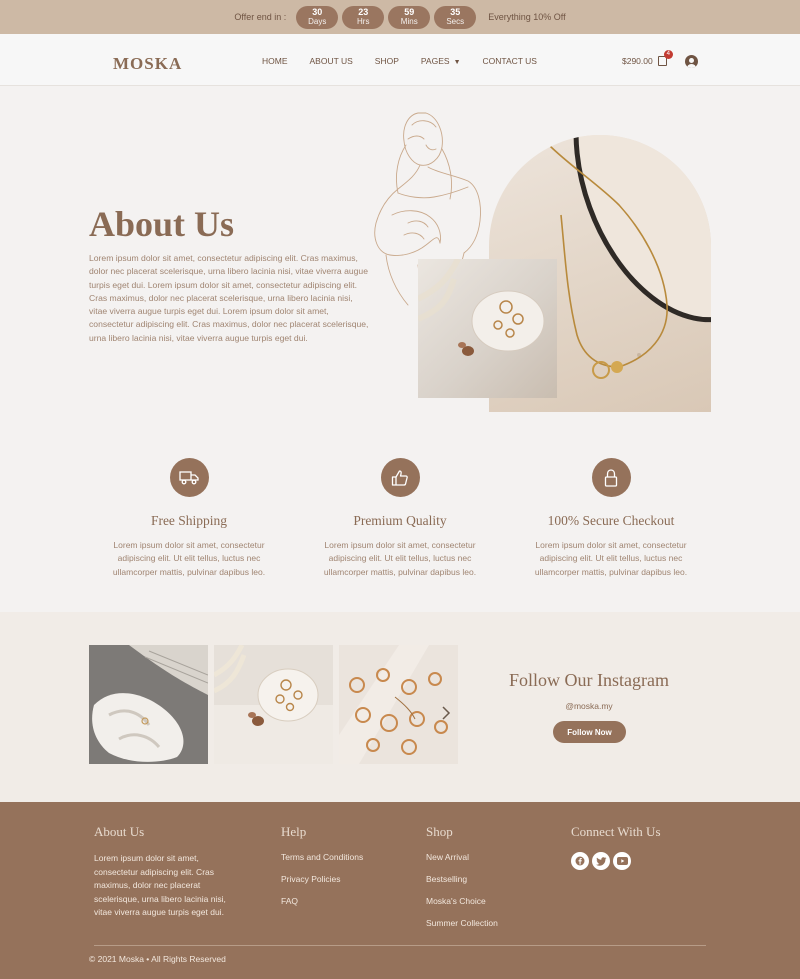 This screenshot has width=800, height=979. What do you see at coordinates (119, 831) in the screenshot?
I see `footer-about-title: About Us` at bounding box center [119, 831].